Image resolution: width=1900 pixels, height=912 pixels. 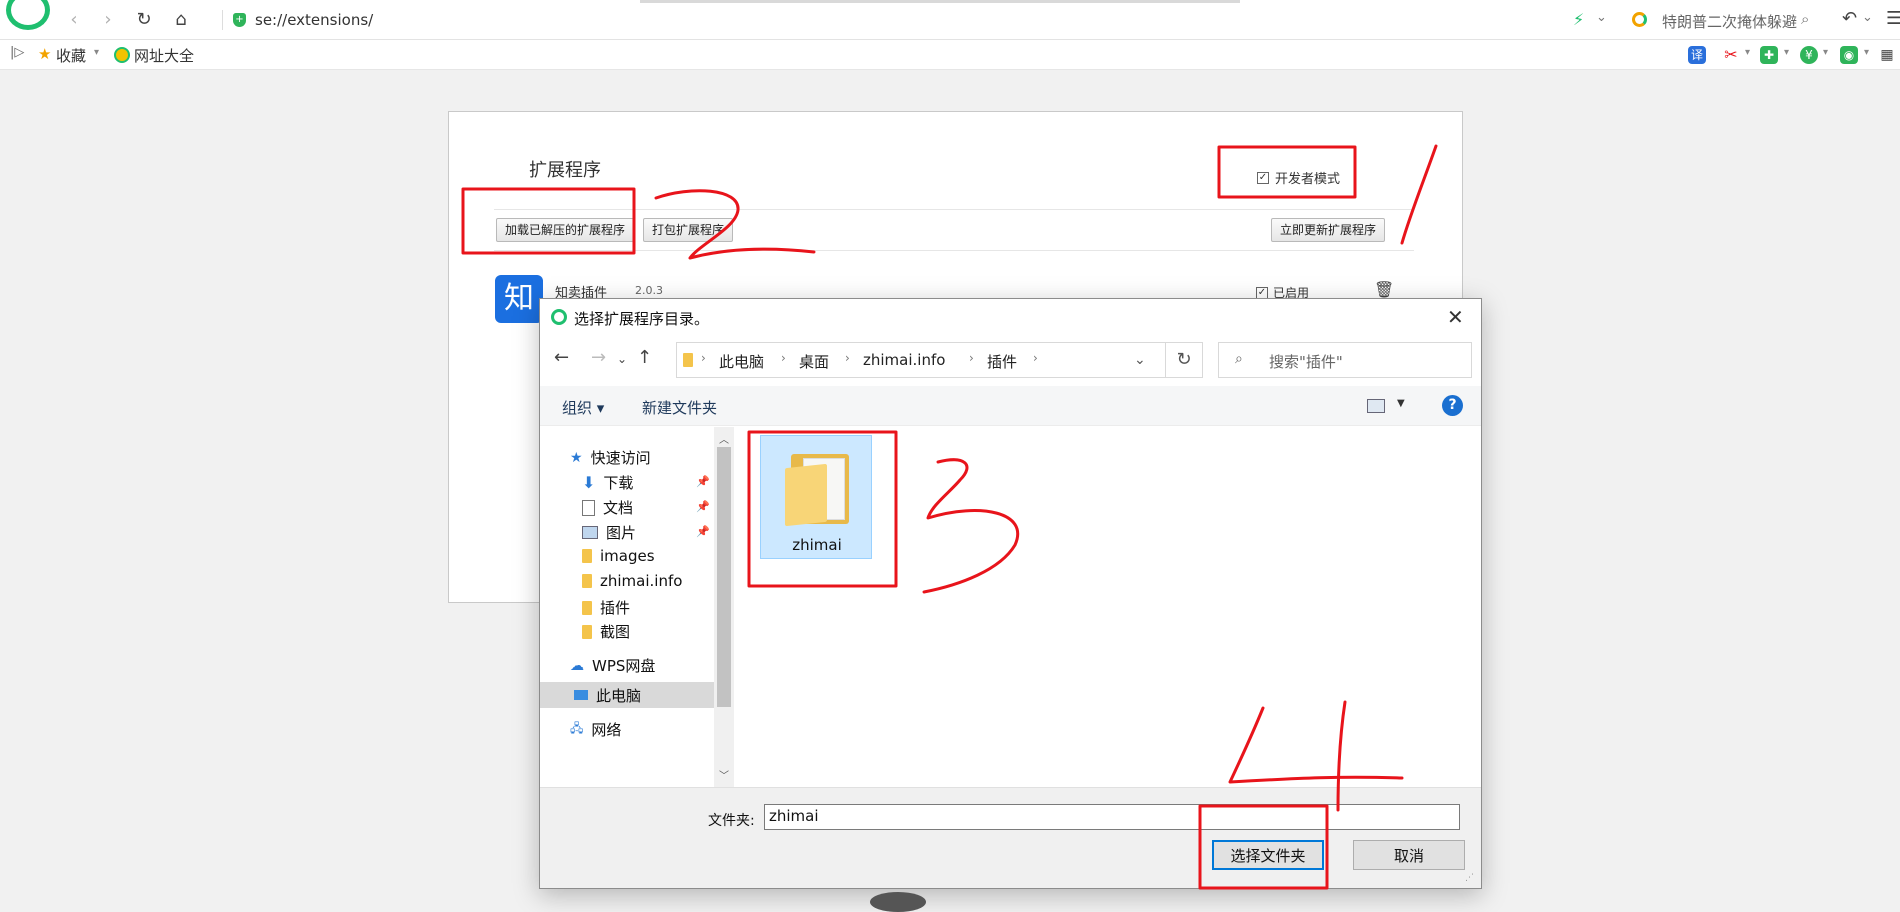 What do you see at coordinates (1887, 55) in the screenshot?
I see `apps-grid-icon: ▦` at bounding box center [1887, 55].